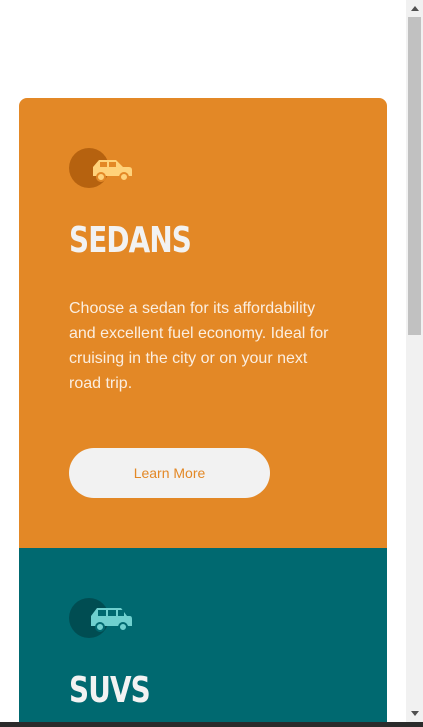 The width and height of the screenshot is (423, 727). Describe the element at coordinates (414, 8) in the screenshot. I see `scroll-up-arrow-icon` at that location.